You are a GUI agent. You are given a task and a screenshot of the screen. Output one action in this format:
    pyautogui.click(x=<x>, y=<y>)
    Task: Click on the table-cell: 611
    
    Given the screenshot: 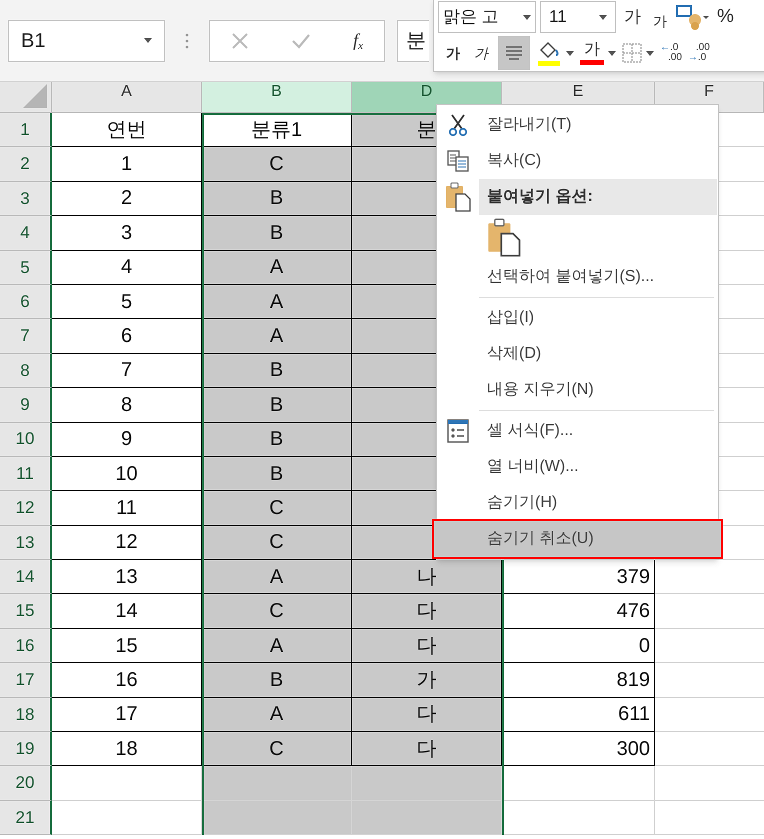 What is the action you would take?
    pyautogui.click(x=578, y=715)
    